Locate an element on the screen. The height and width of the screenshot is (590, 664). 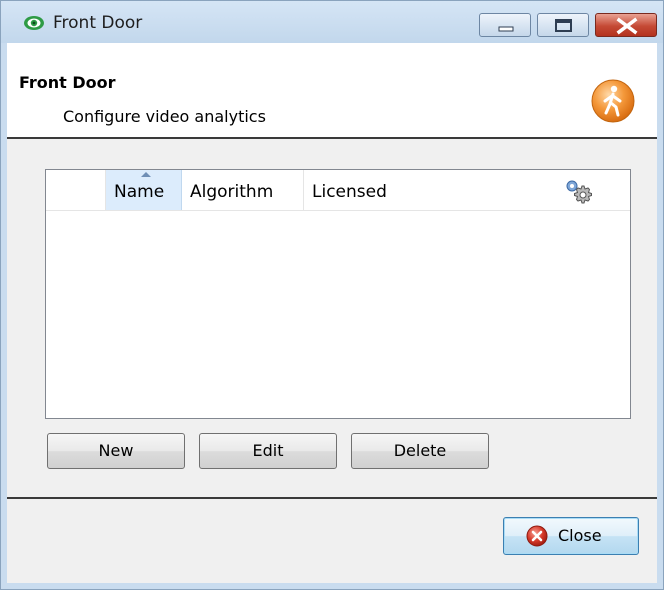
window-title: Front Door is located at coordinates (98, 23).